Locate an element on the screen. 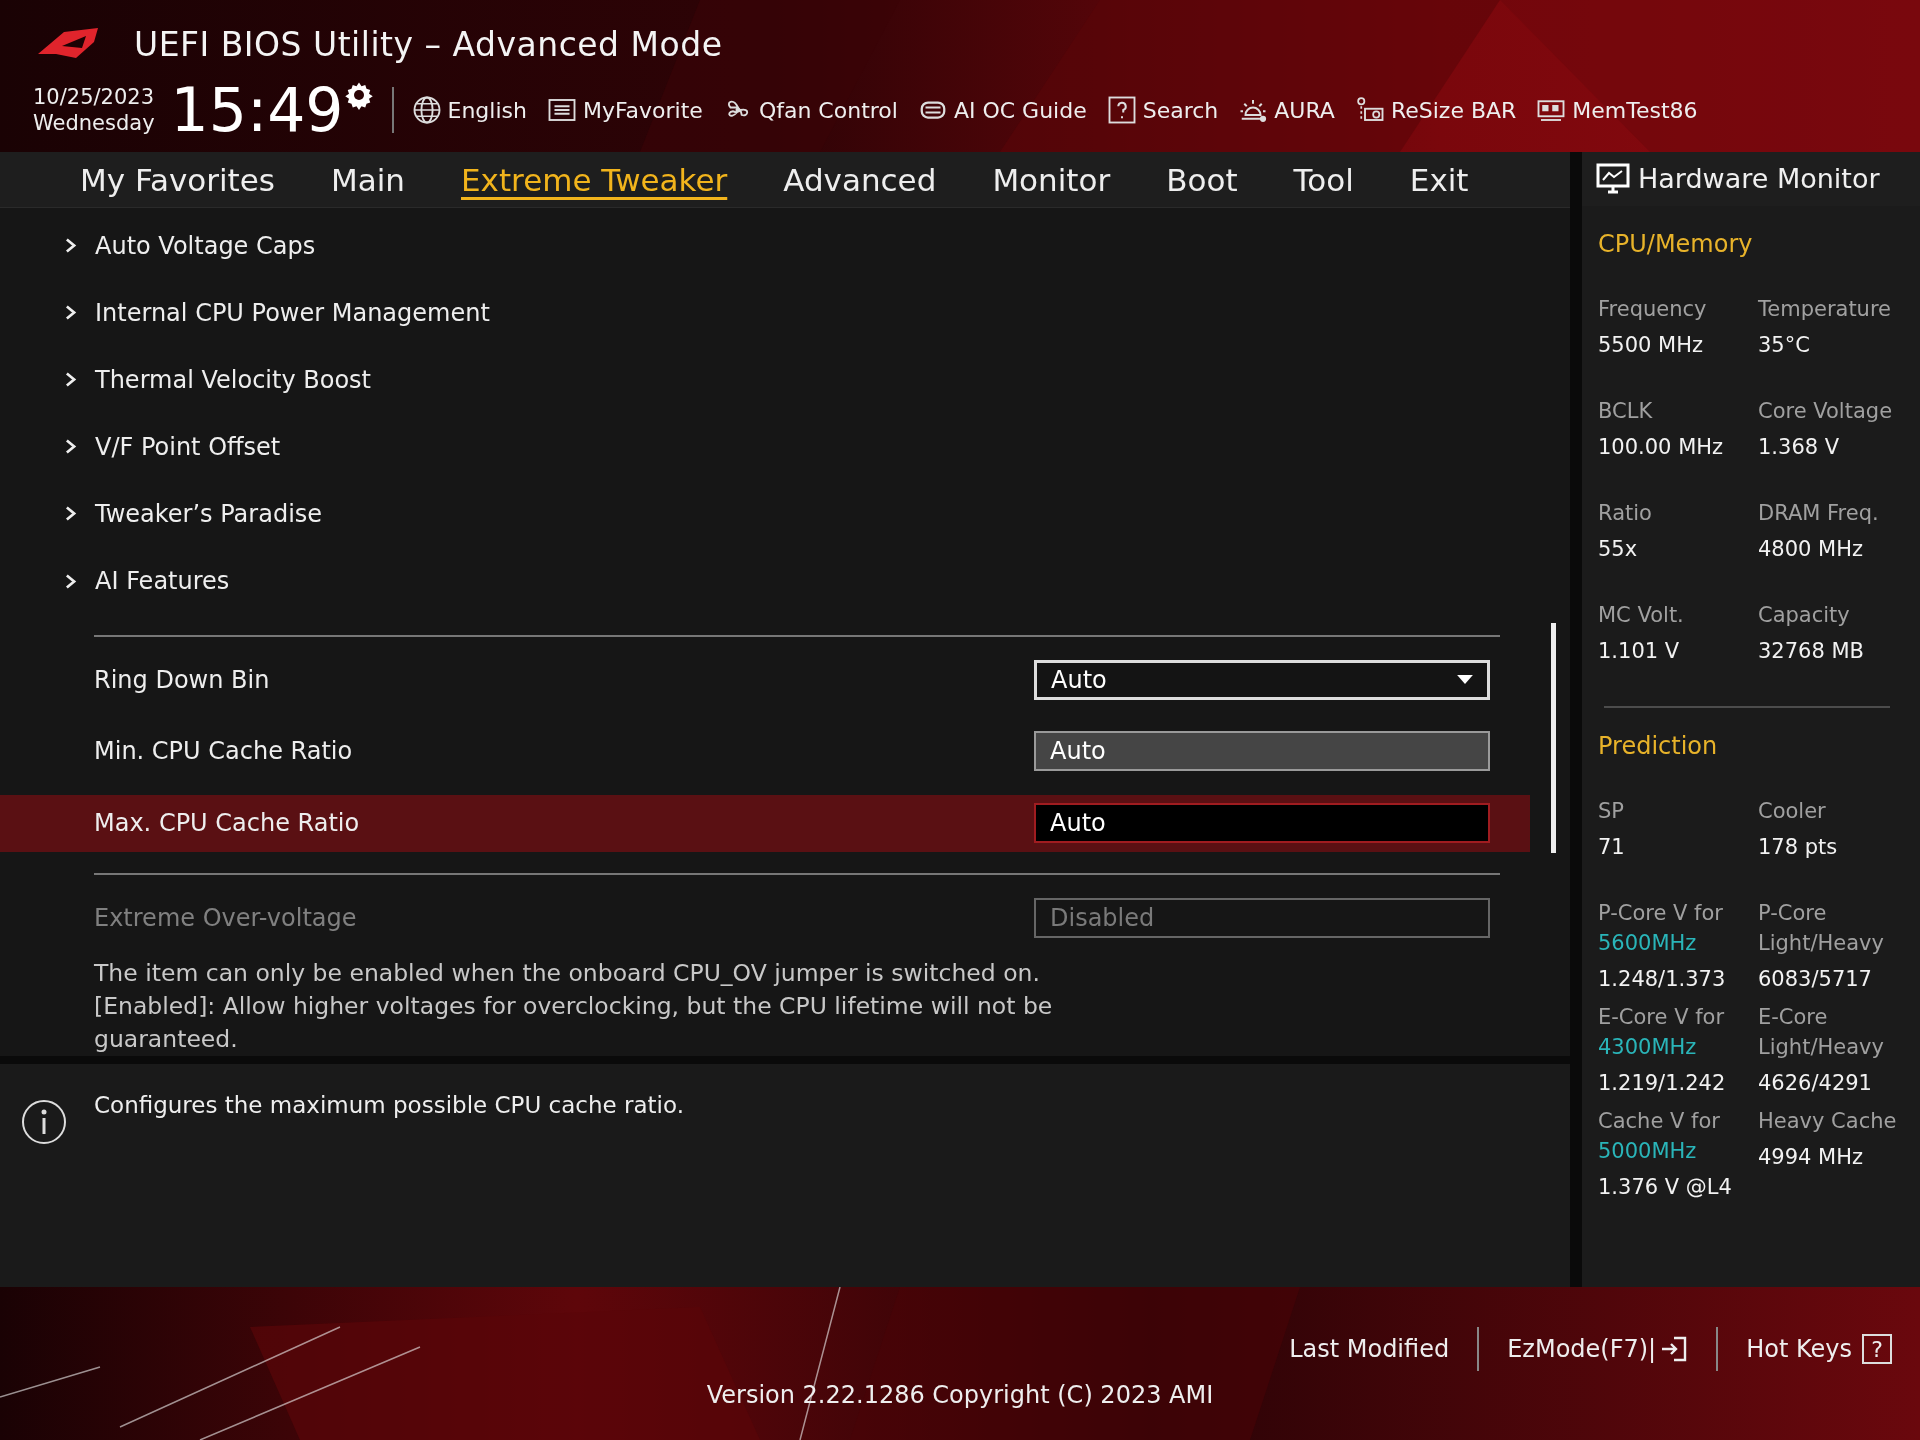  stat-value: 71 is located at coordinates (1612, 847).